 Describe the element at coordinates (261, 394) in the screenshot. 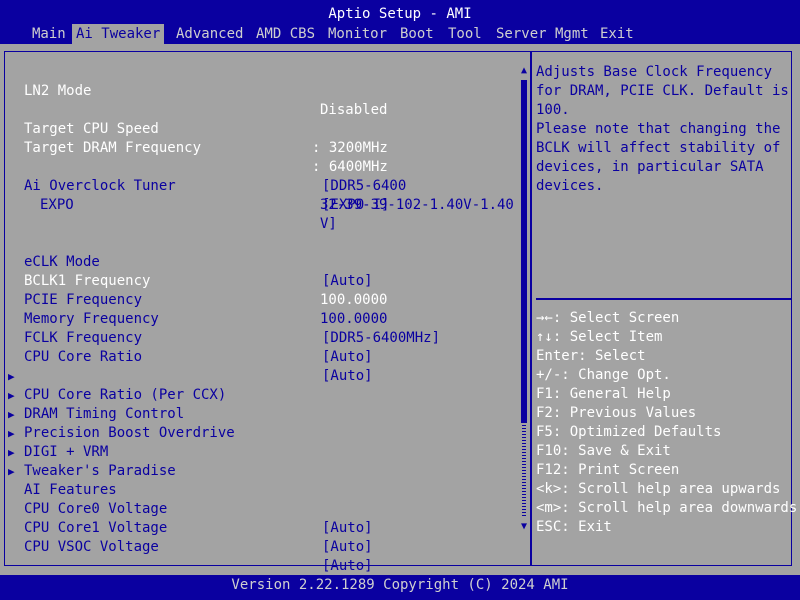

I see `submenu-dram-timing-control: ▶ DRAM Timing Control` at that location.